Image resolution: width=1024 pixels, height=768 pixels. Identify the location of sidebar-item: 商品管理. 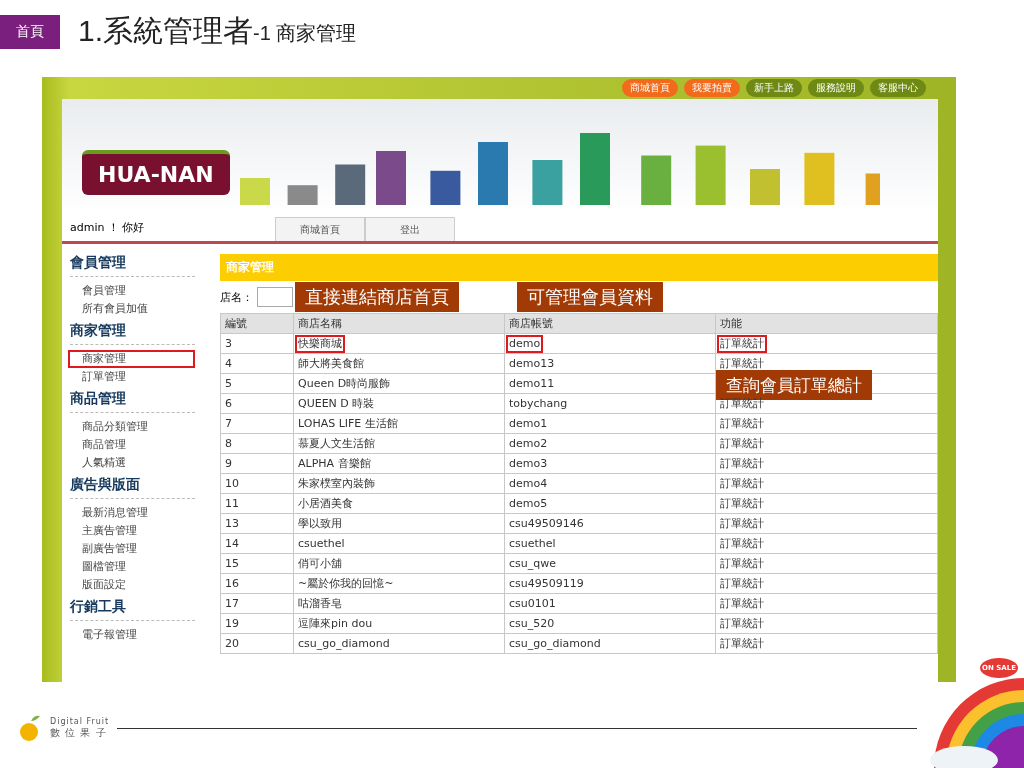
(131, 445).